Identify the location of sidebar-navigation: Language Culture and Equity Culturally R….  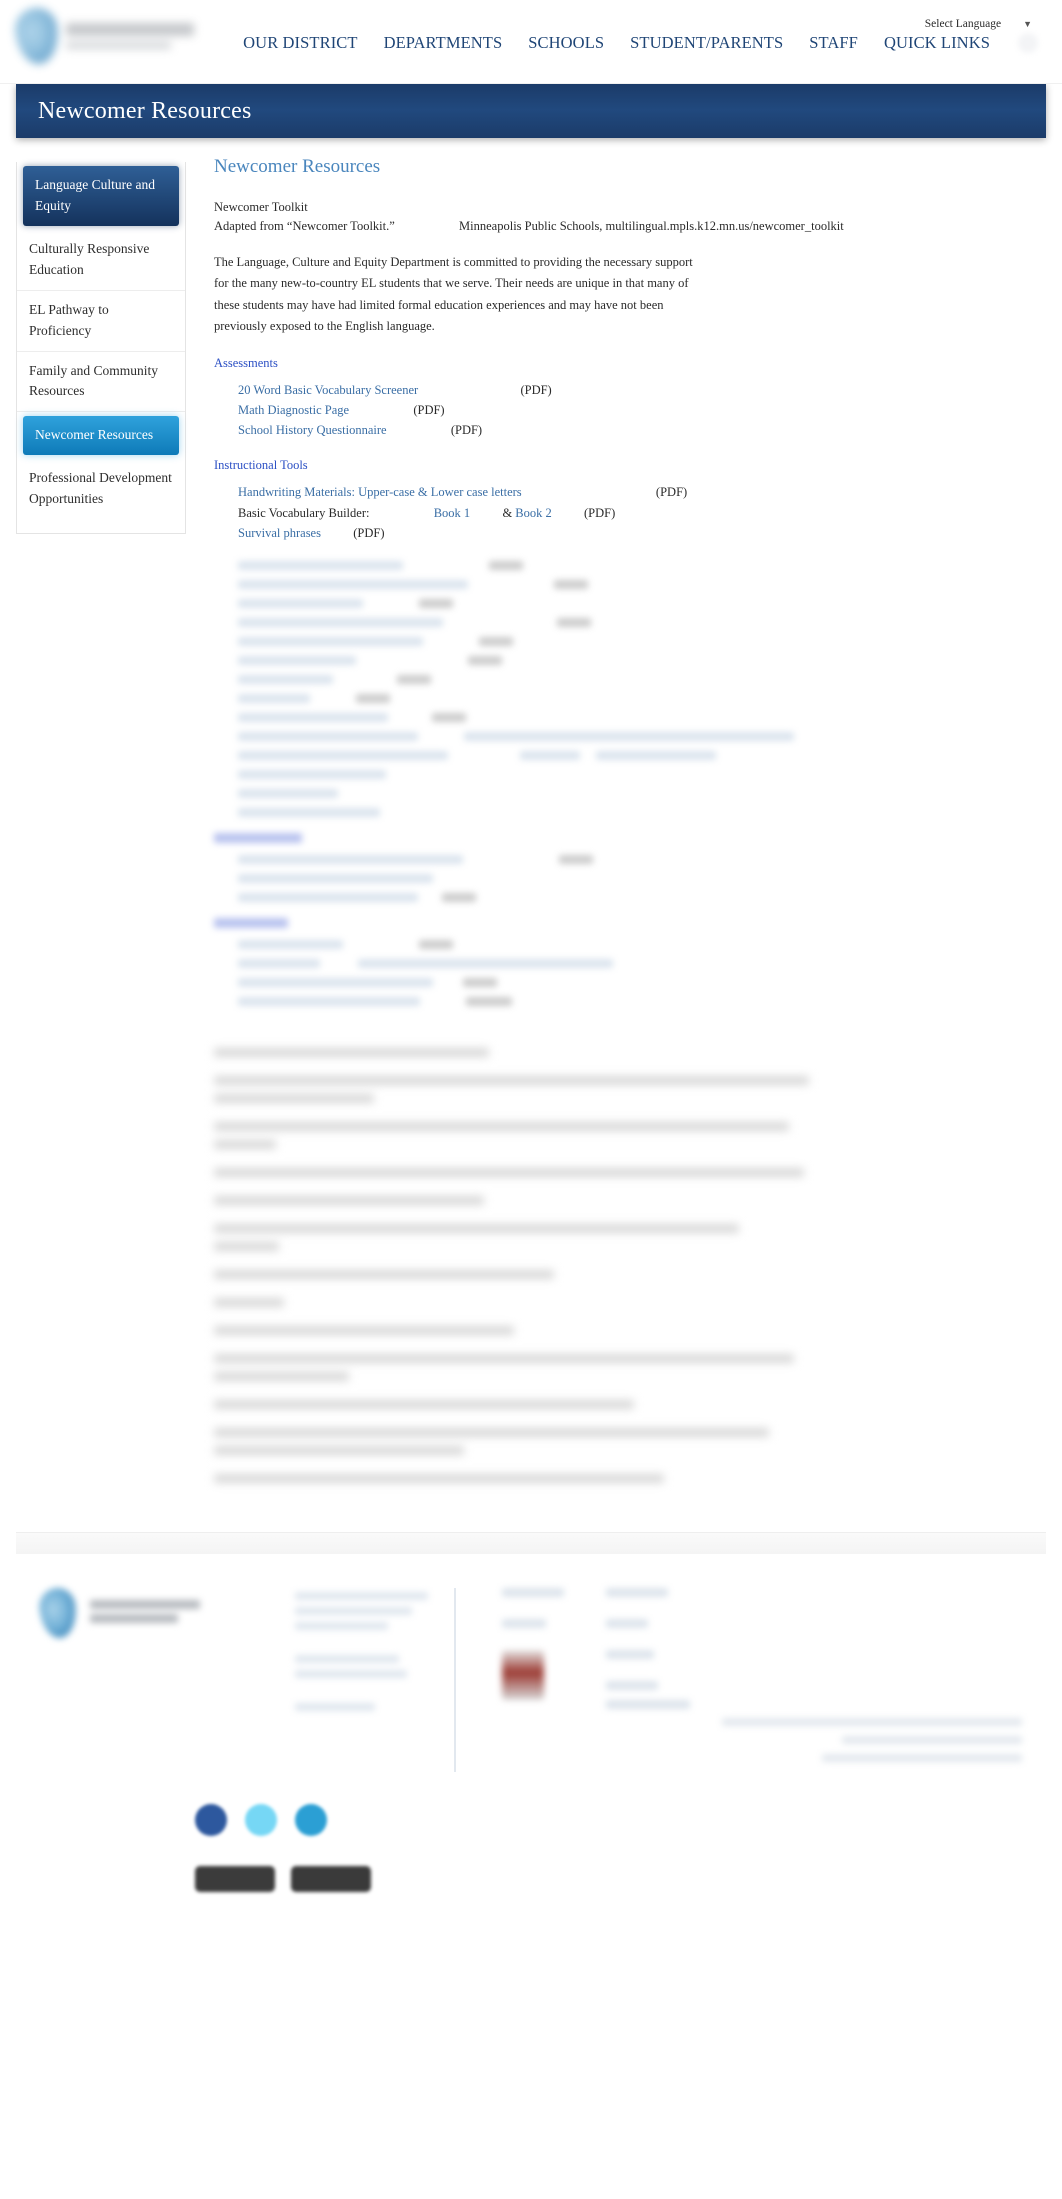
(101, 348).